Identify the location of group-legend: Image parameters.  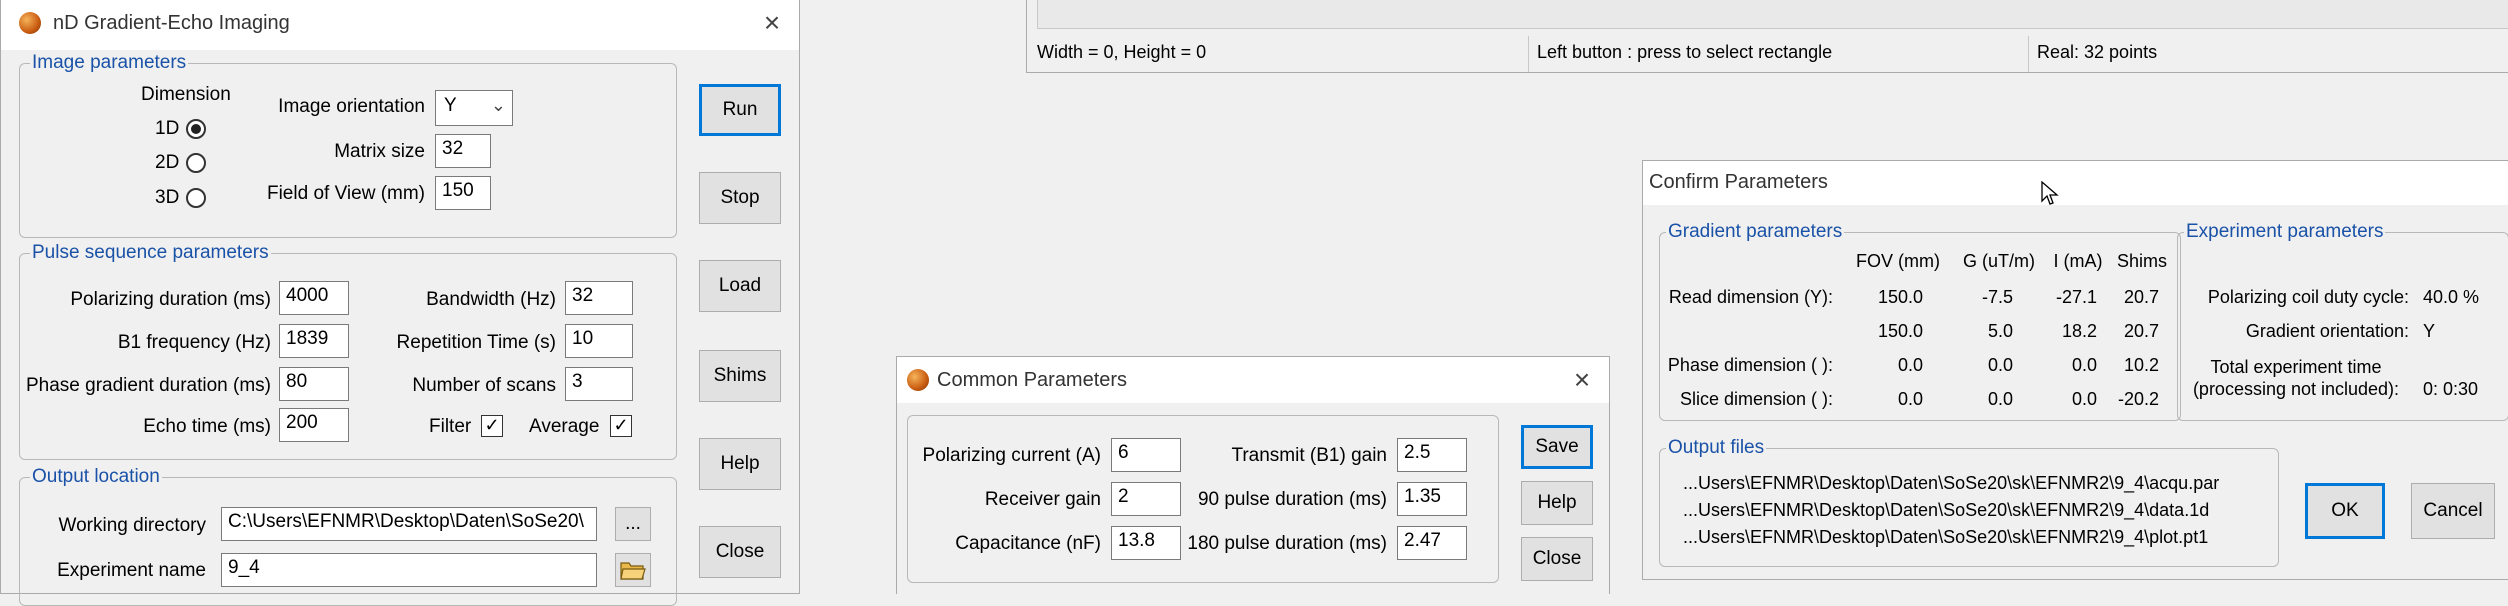
(109, 62).